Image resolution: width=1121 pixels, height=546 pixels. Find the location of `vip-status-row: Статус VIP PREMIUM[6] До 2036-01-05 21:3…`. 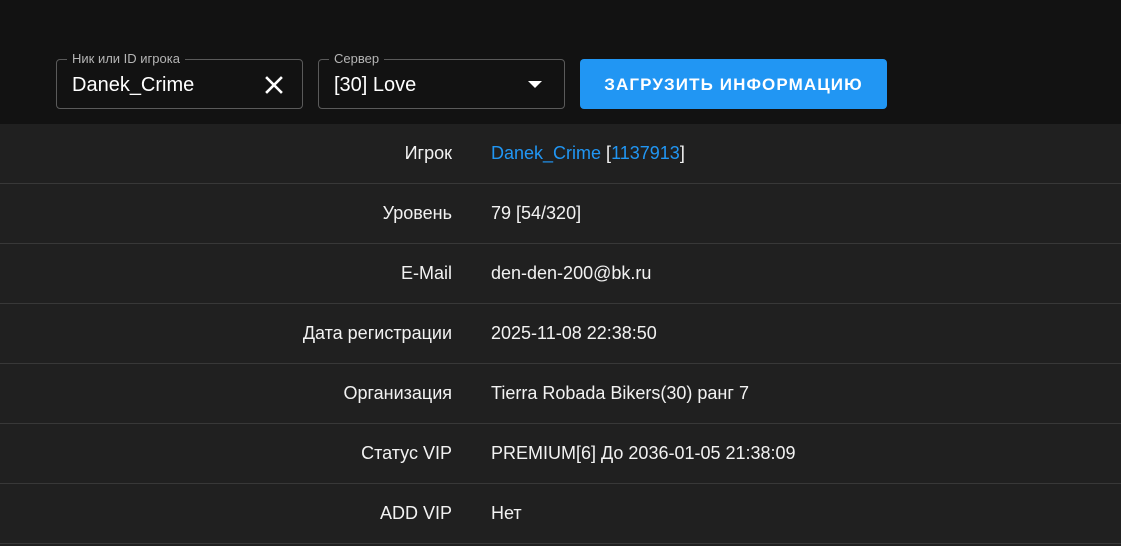

vip-status-row: Статус VIP PREMIUM[6] До 2036-01-05 21:3… is located at coordinates (560, 454).